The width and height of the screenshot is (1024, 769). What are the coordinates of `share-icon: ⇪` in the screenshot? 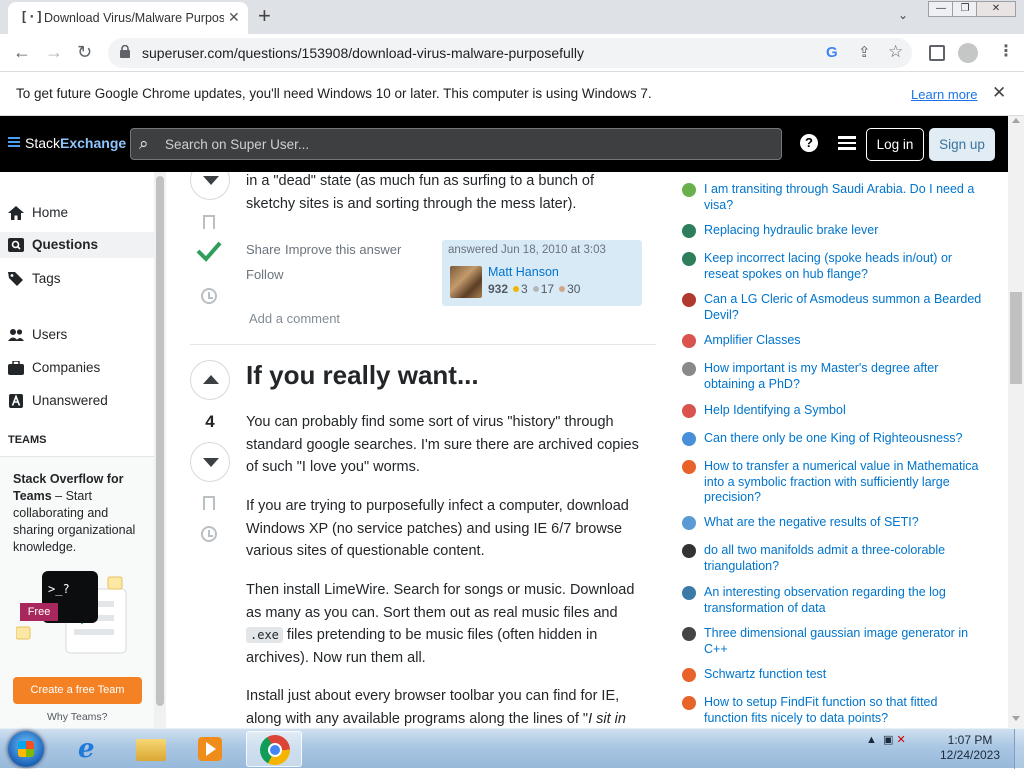 It's located at (864, 52).